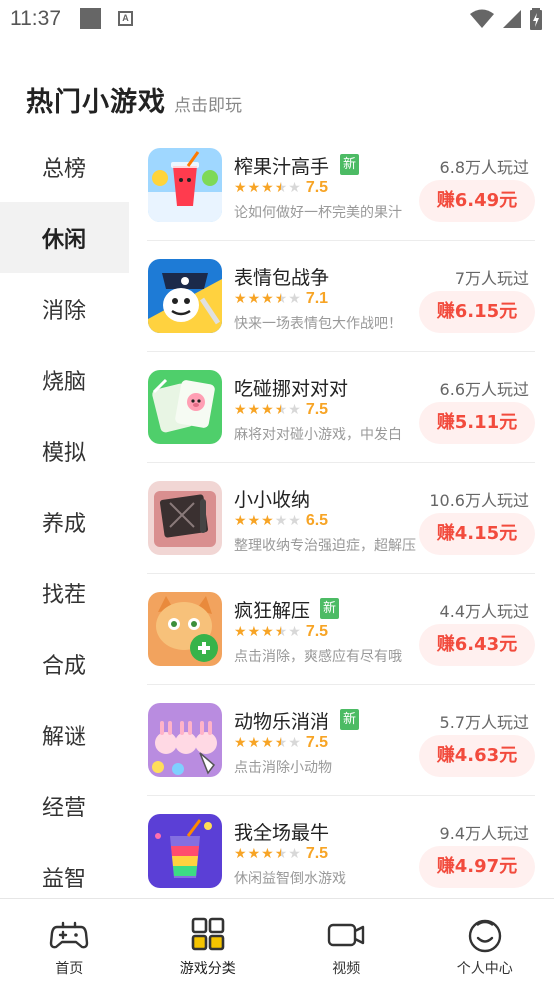 The height and width of the screenshot is (985, 554). Describe the element at coordinates (64, 592) in the screenshot. I see `sidebar-item-category: 找茬` at that location.